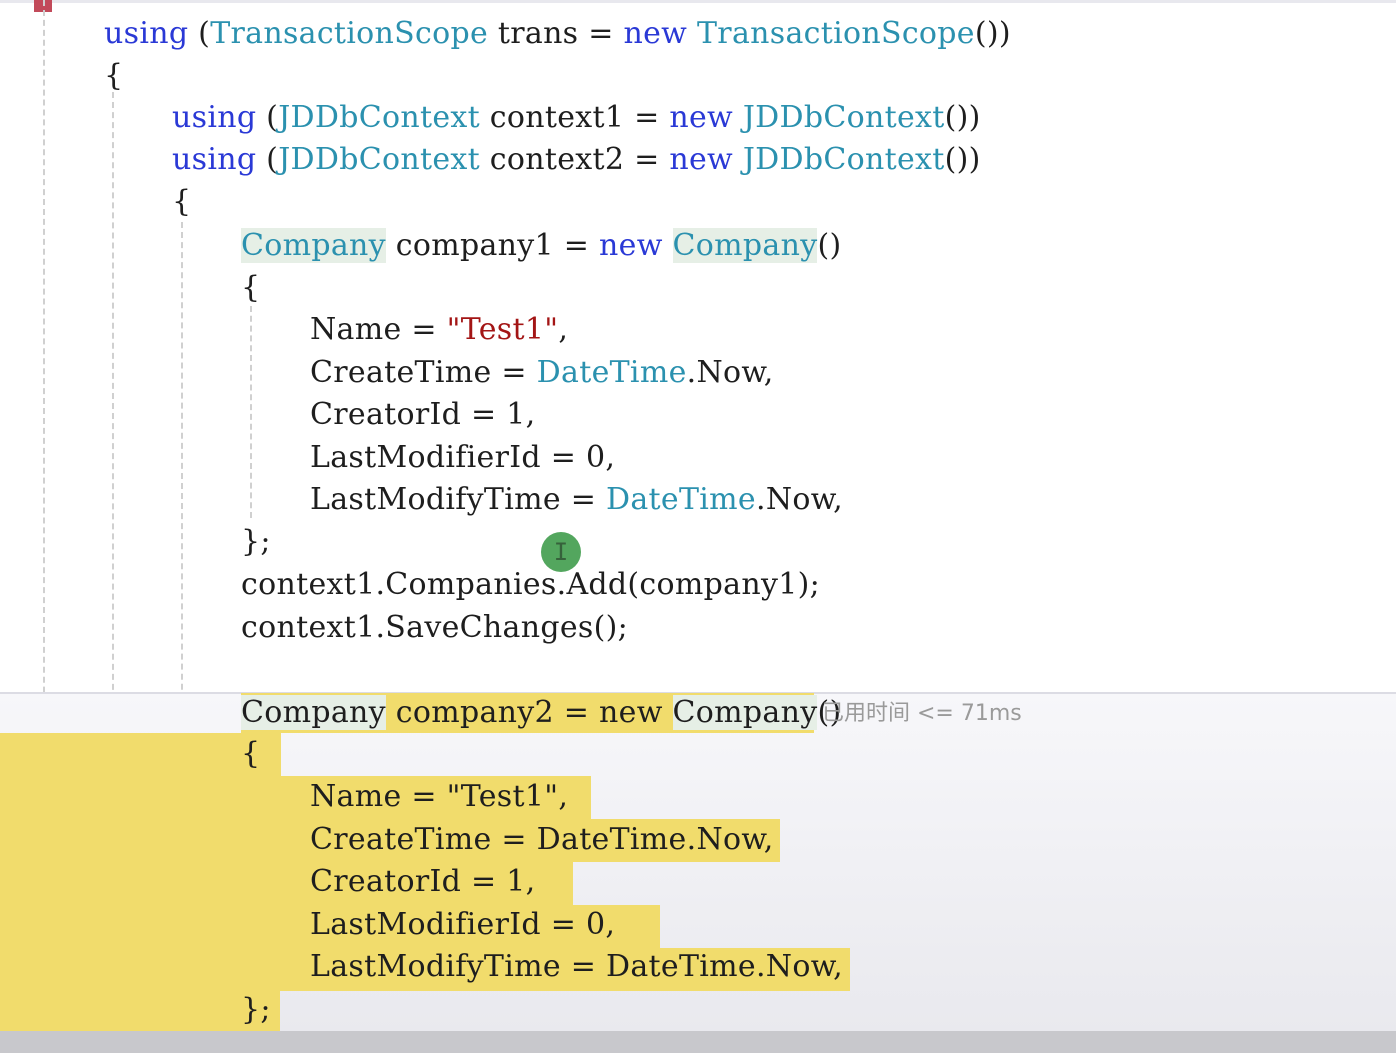 The image size is (1396, 1053). I want to click on code-line: context1.Companies.Add(company1);, so click(530, 585).